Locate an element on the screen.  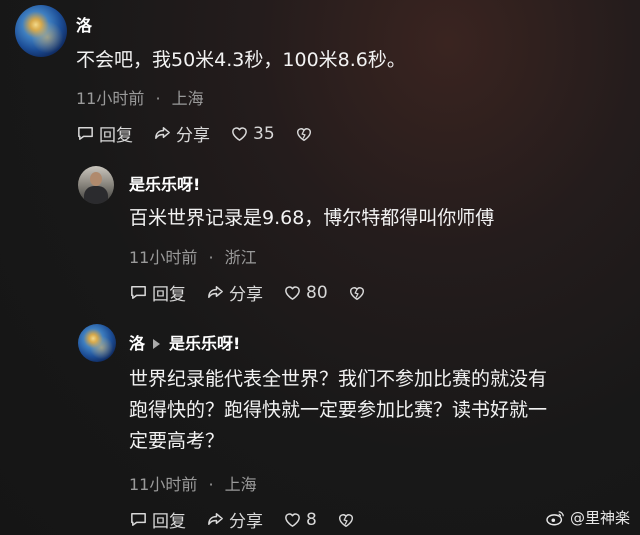
comment-text-line: 世界纪录能代表全世界？我们不参加比赛的就没有 is located at coordinates (338, 379).